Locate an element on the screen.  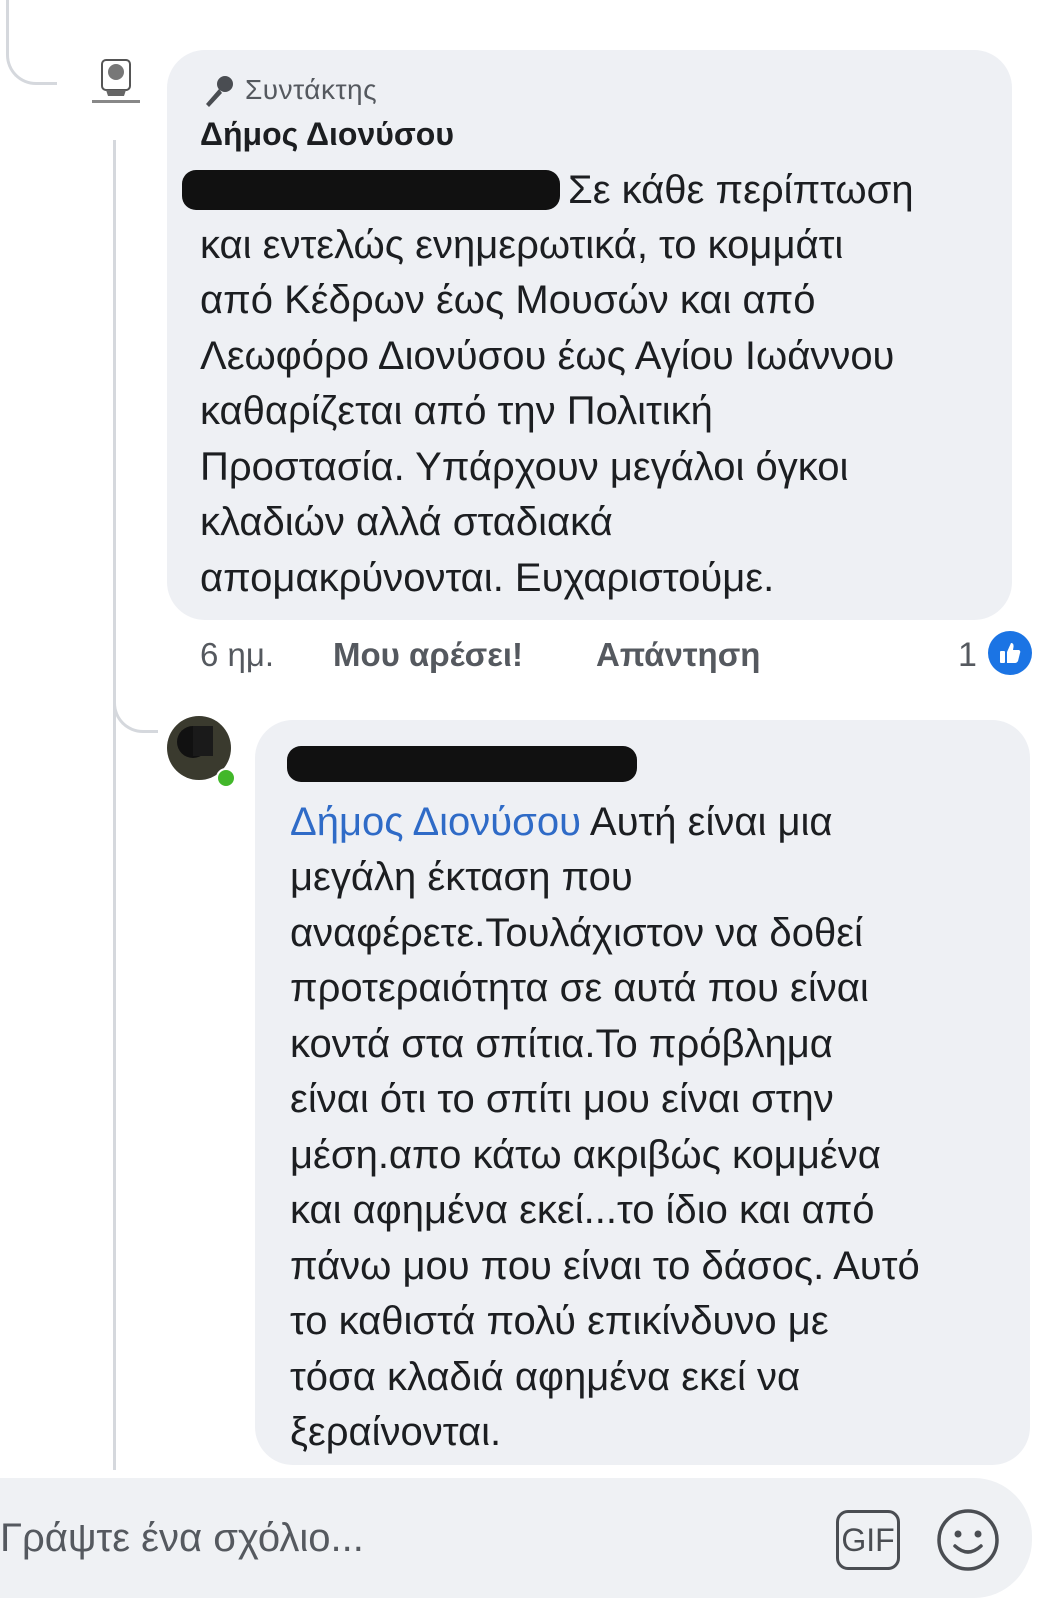
municipality-logo-avatar is located at coordinates (116, 82).